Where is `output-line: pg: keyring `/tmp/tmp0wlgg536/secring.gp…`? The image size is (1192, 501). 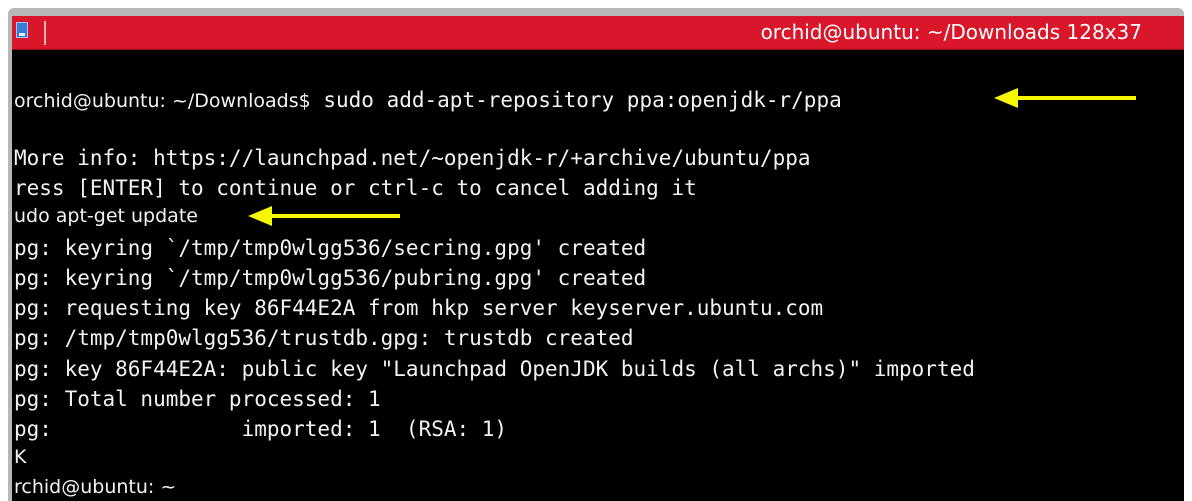
output-line: pg: keyring `/tmp/tmp0wlgg536/secring.gp… is located at coordinates (330, 248).